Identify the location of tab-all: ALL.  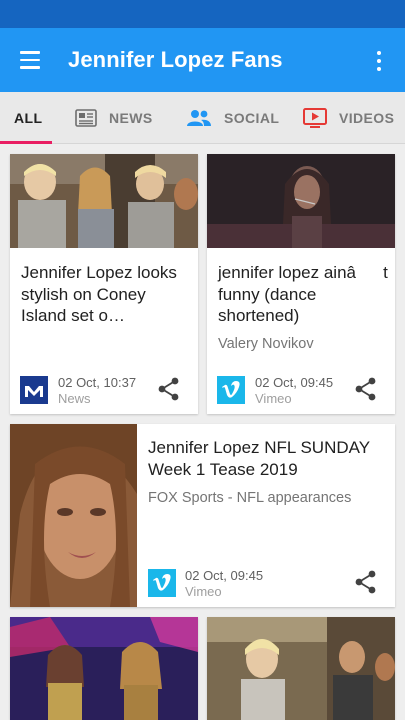
(28, 118).